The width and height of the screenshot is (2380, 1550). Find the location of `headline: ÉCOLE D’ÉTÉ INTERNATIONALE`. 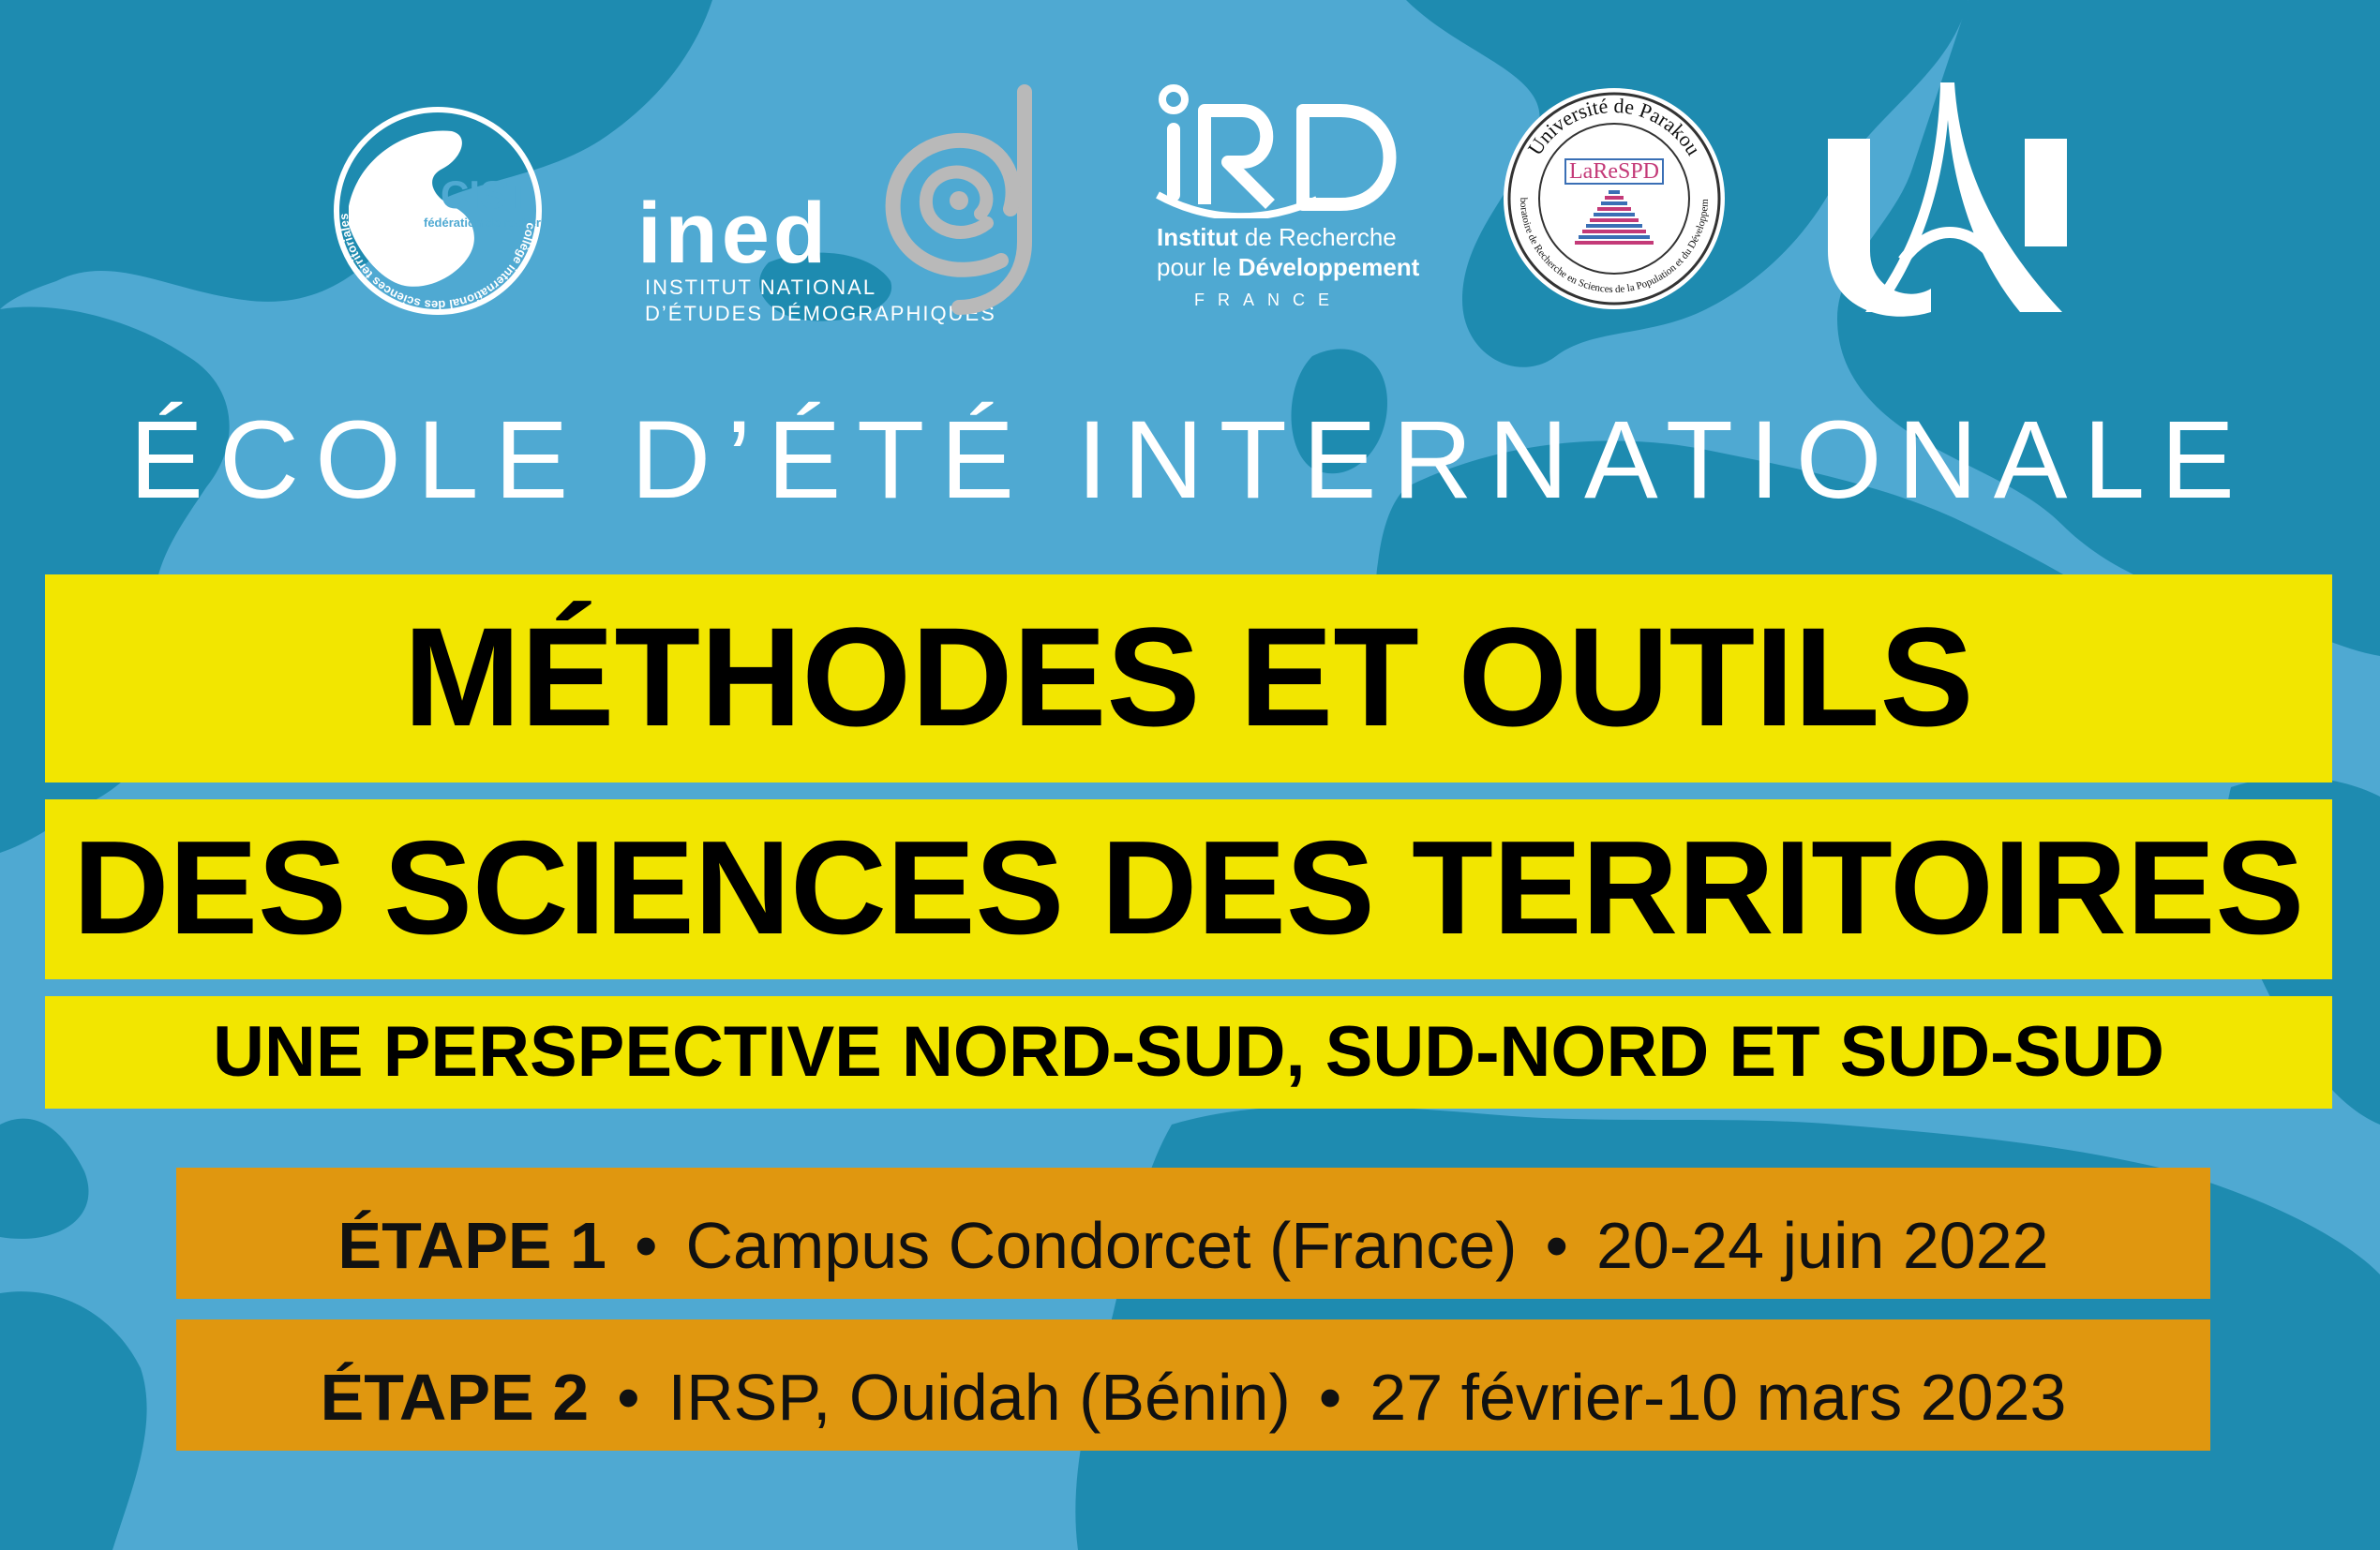

headline: ÉCOLE D’ÉTÉ INTERNATIONALE is located at coordinates (1190, 460).